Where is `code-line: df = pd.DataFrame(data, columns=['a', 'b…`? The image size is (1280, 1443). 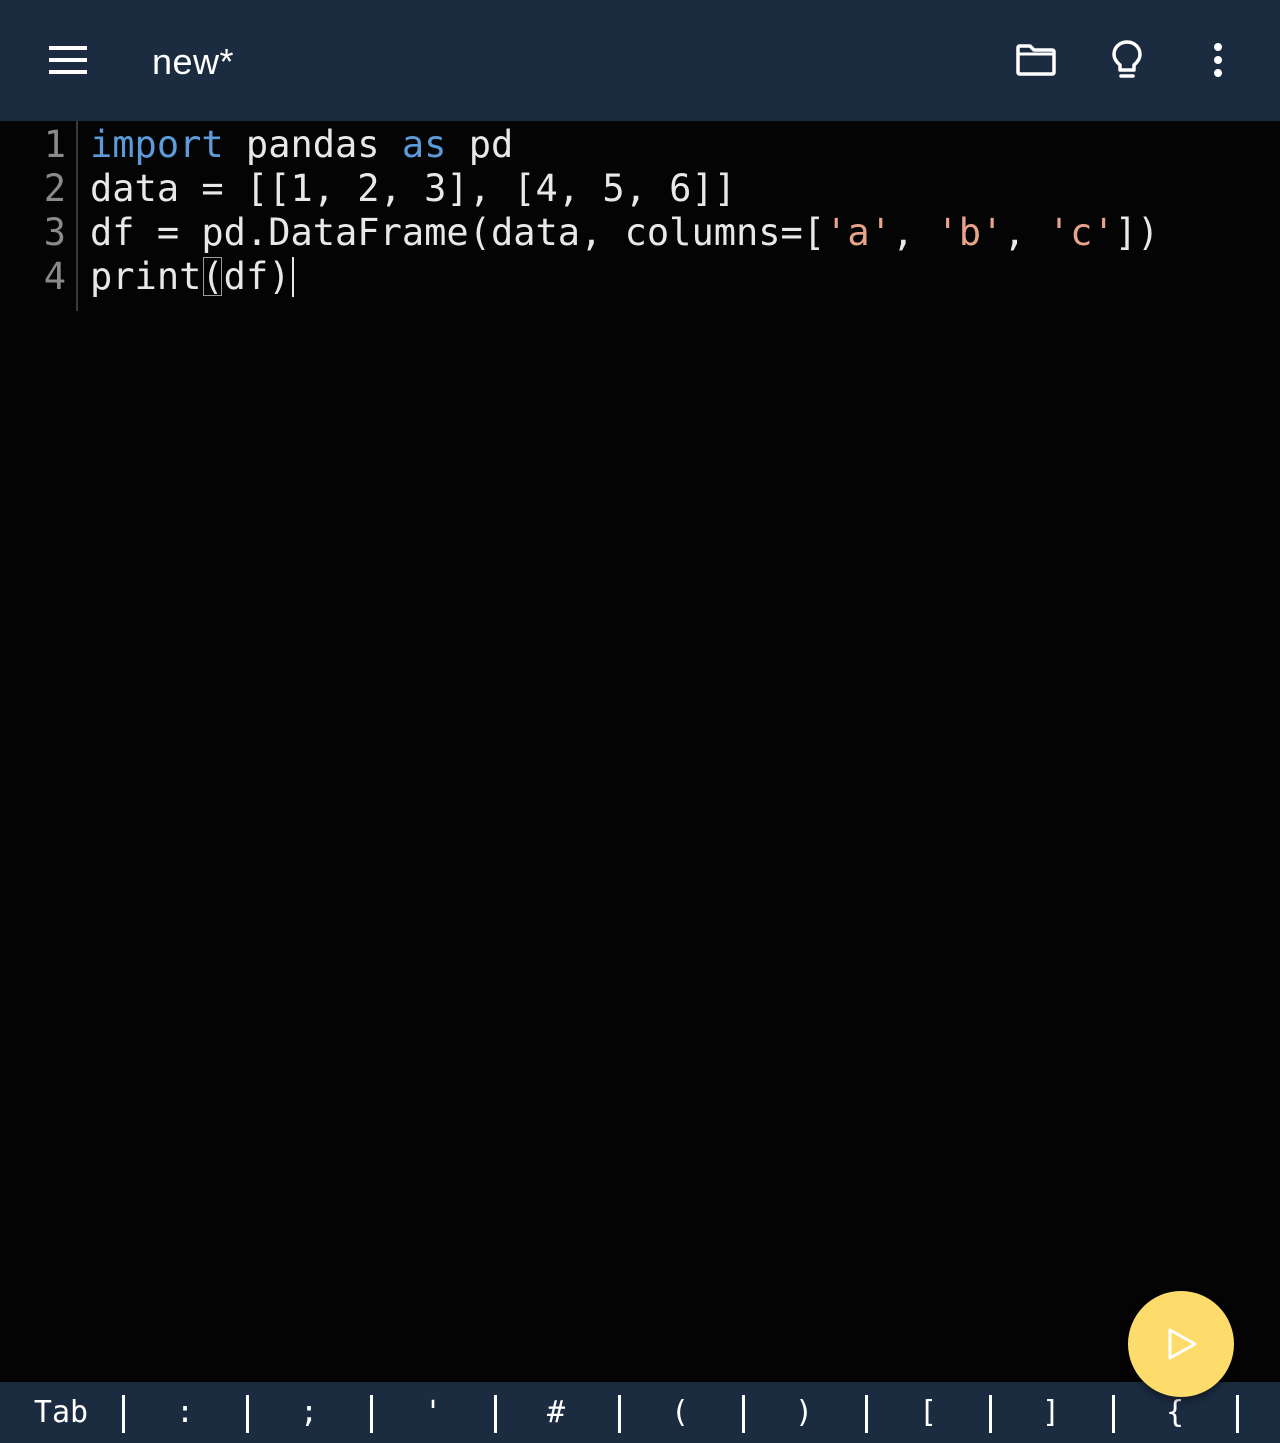
code-line: df = pd.DataFrame(data, columns=['a', 'b… is located at coordinates (624, 233).